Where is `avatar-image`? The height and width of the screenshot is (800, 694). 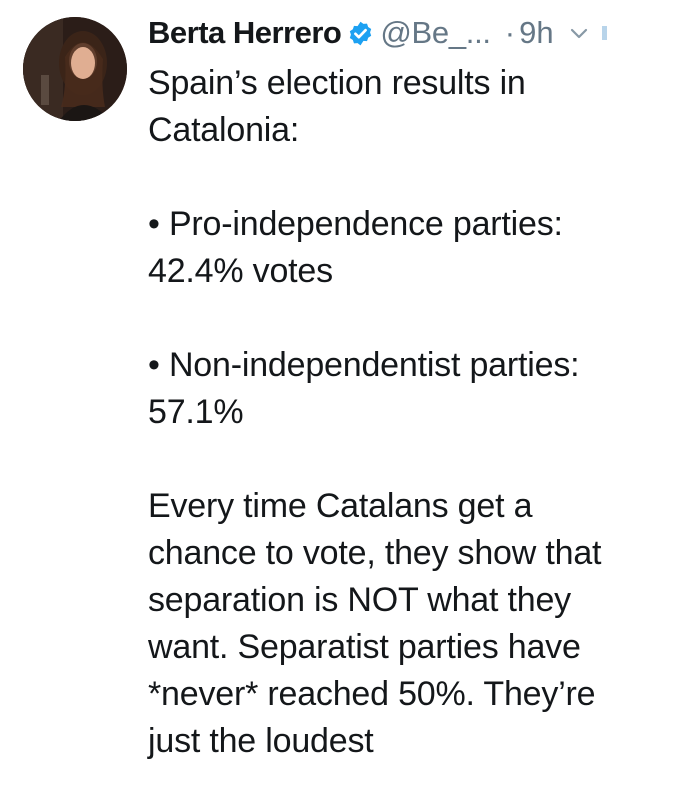
avatar-image is located at coordinates (75, 69).